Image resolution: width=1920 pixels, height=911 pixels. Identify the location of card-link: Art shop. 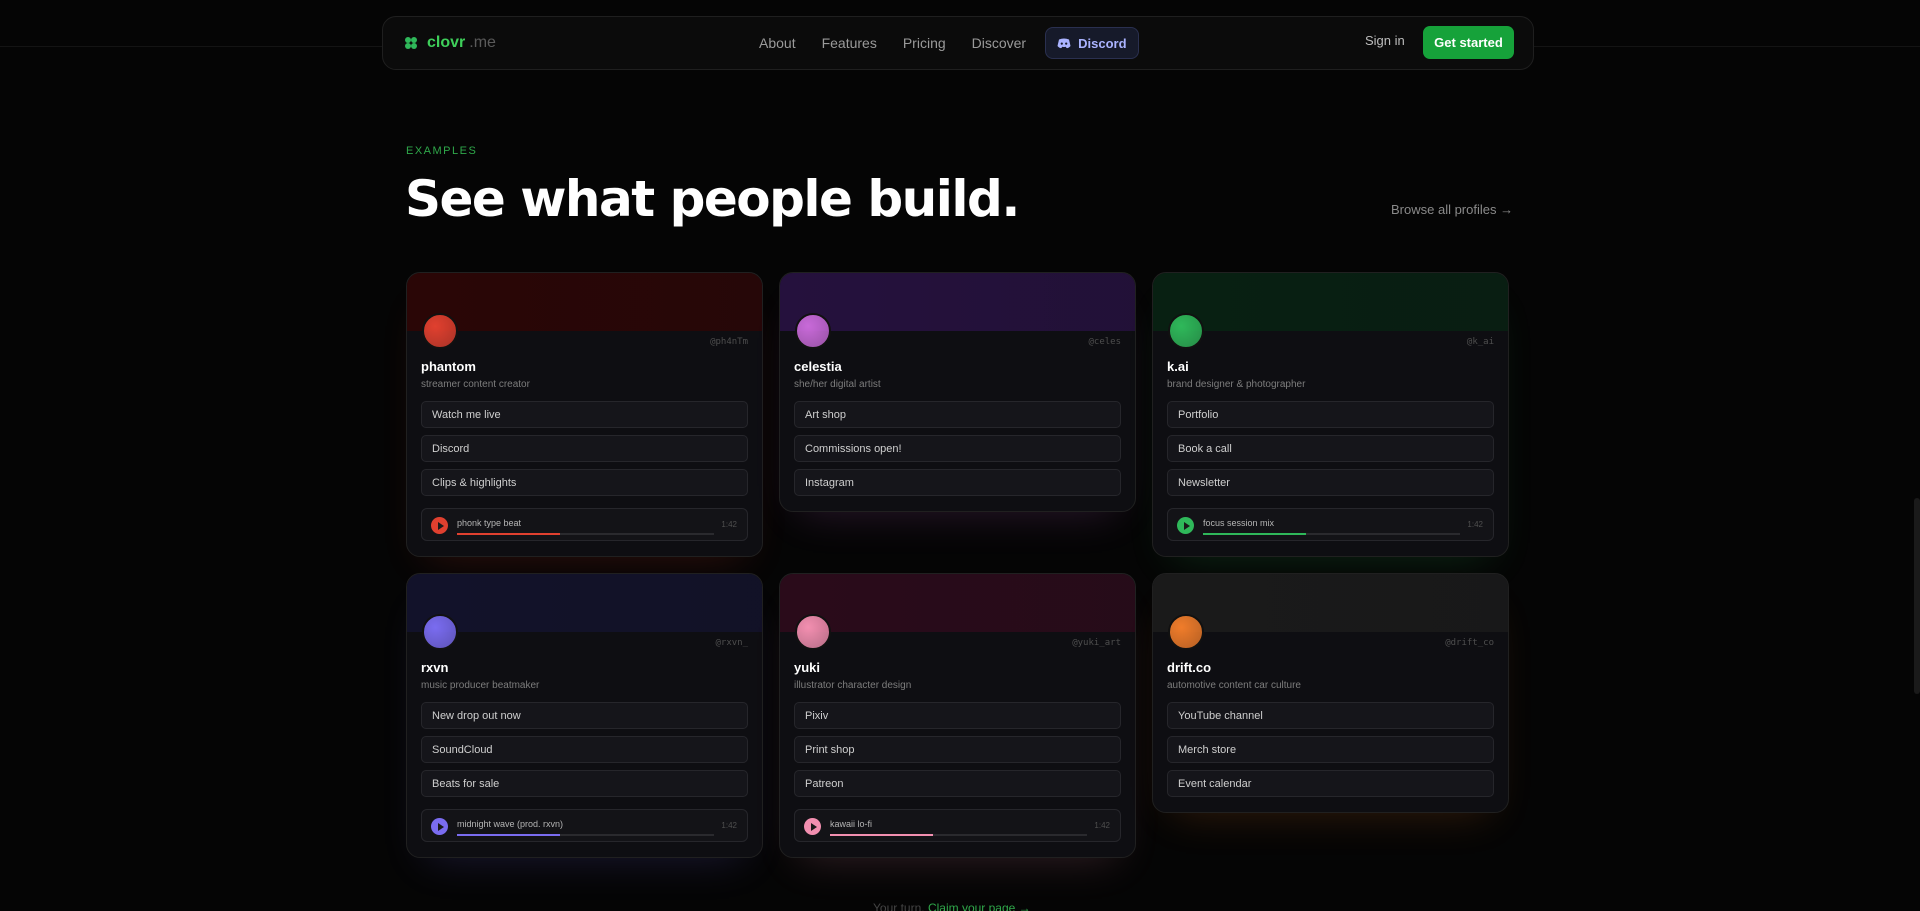
(957, 414).